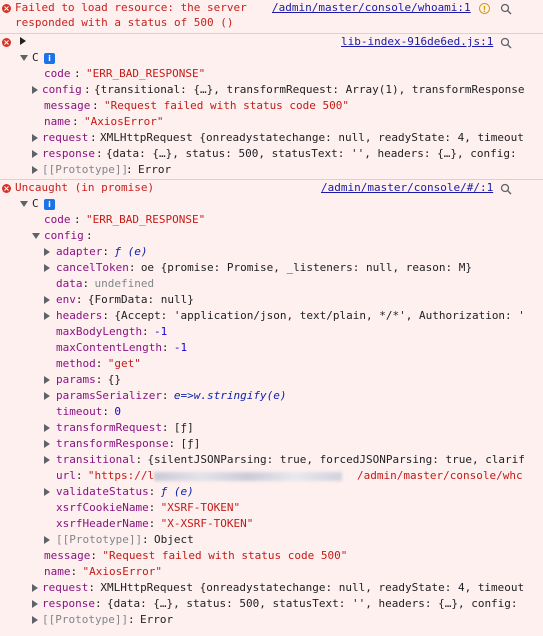 The image size is (543, 636). What do you see at coordinates (407, 187) in the screenshot?
I see `source-link: /admin/master/console/#/:1` at bounding box center [407, 187].